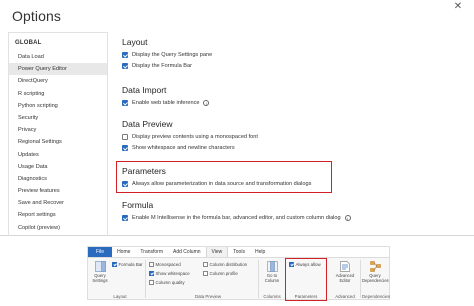 The height and width of the screenshot is (306, 474). Describe the element at coordinates (125, 65) in the screenshot. I see `formula-bar-checkbox` at that location.